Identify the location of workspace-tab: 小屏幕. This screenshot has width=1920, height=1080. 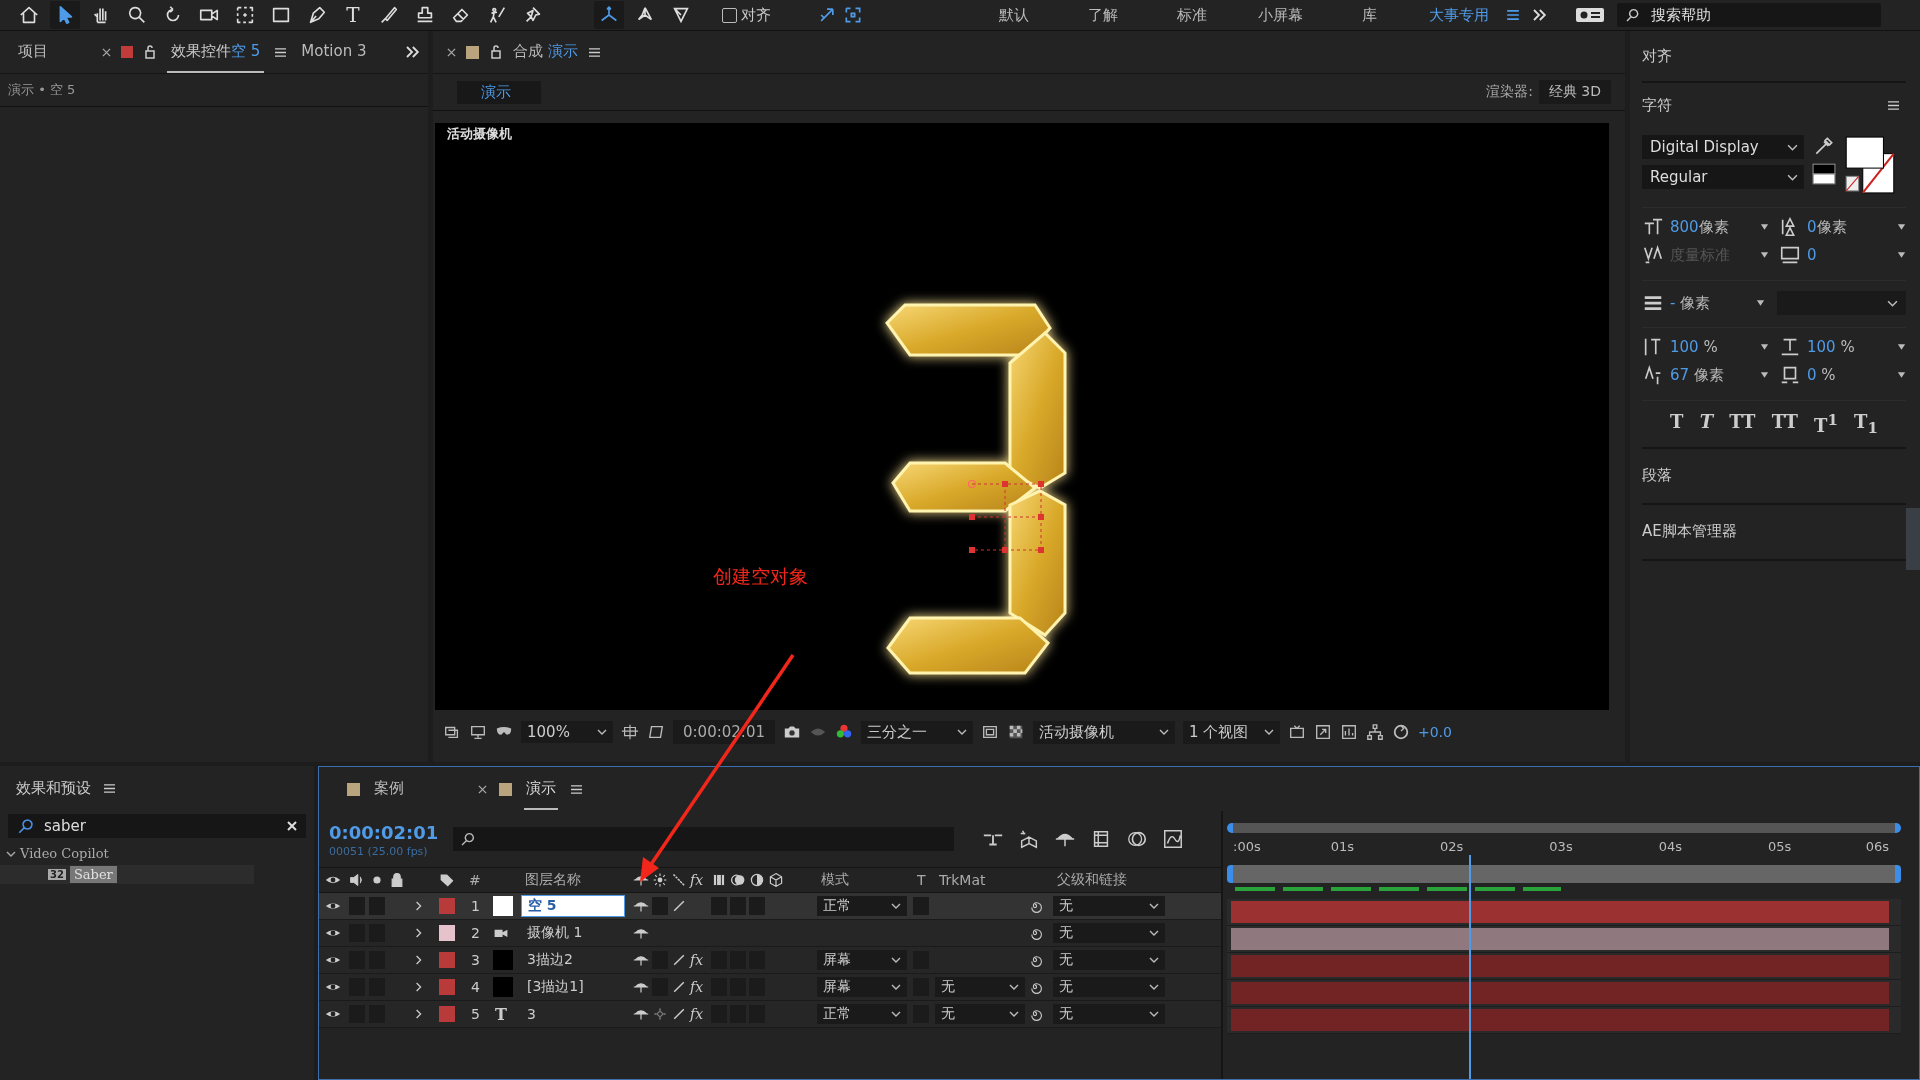
(1280, 15).